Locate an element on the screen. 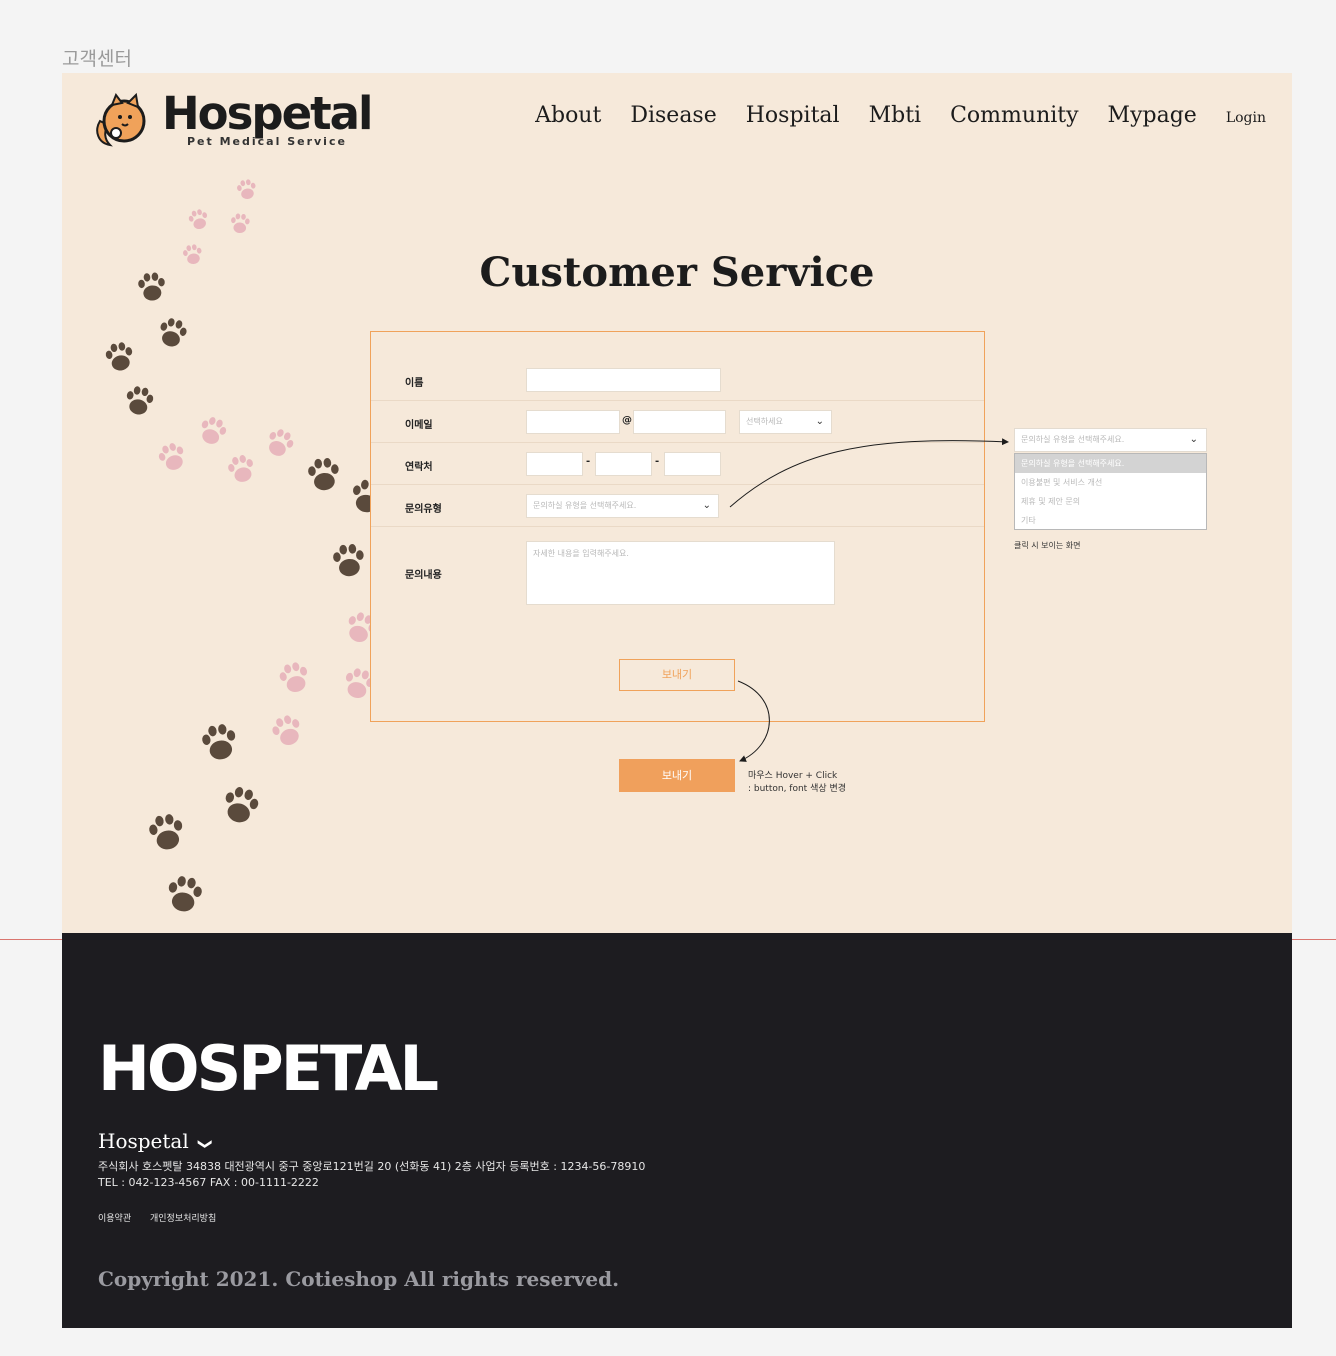 This screenshot has height=1356, width=1336. hover-note: 마우스 Hover + Click : button, font 색상 변경 is located at coordinates (797, 783).